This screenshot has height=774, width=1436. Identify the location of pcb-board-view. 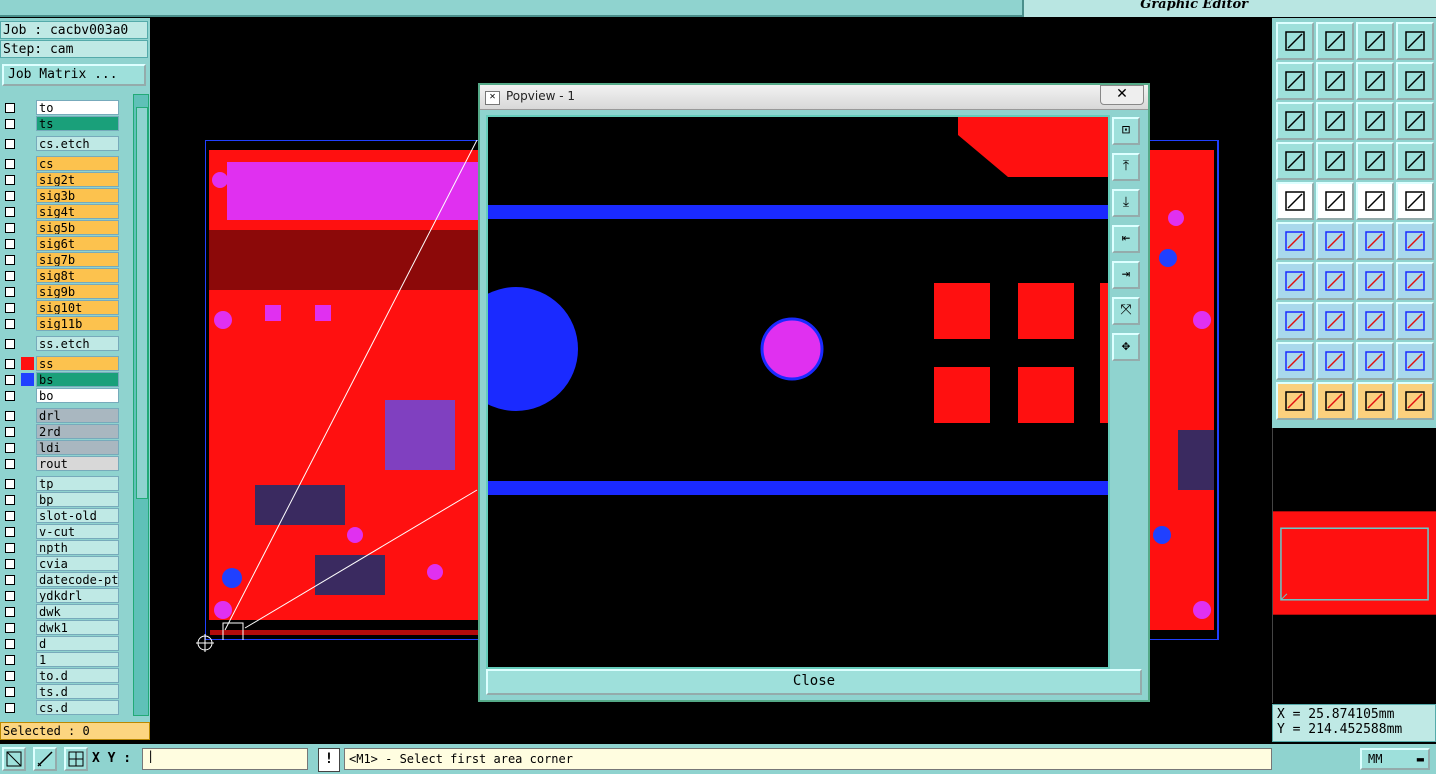
(345, 390).